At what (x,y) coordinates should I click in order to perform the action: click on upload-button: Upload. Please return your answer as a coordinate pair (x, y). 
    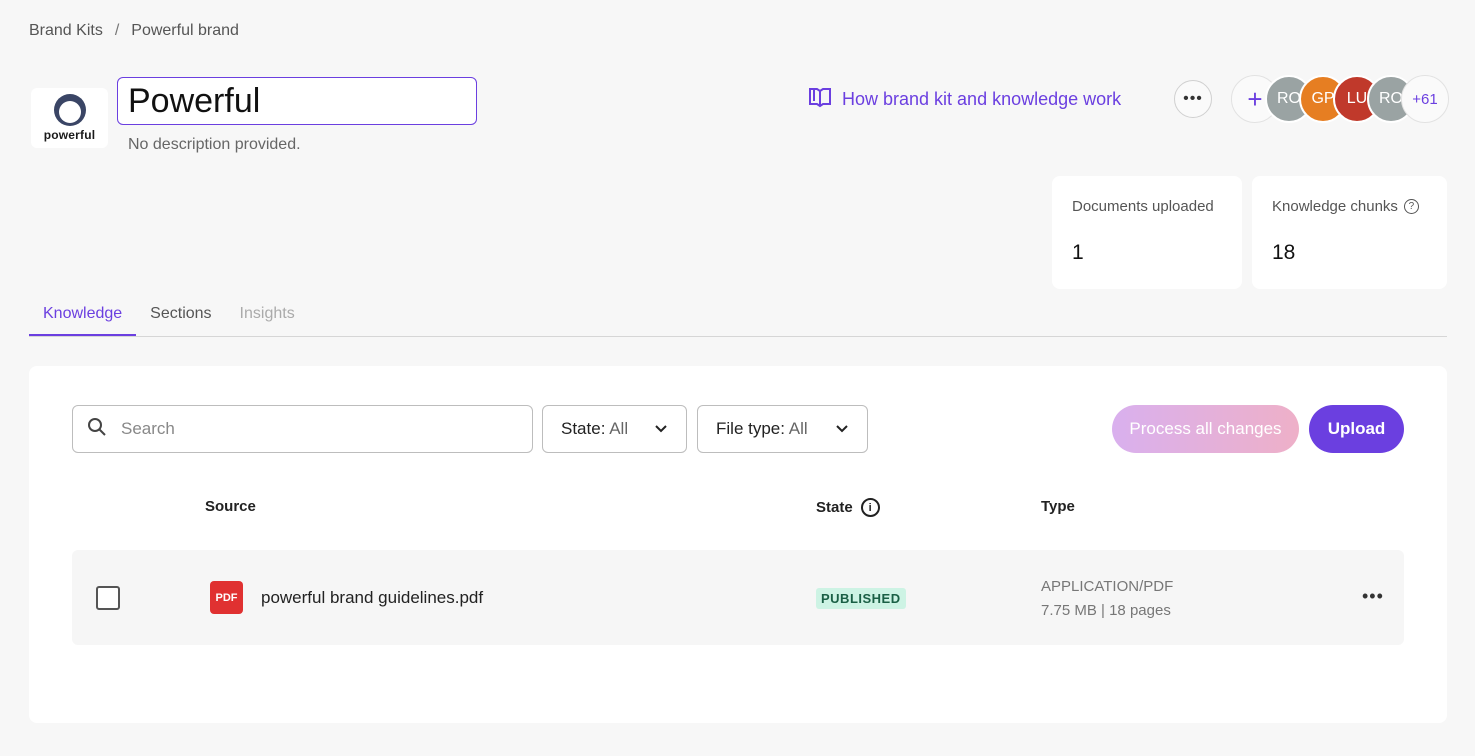
    Looking at the image, I should click on (1356, 429).